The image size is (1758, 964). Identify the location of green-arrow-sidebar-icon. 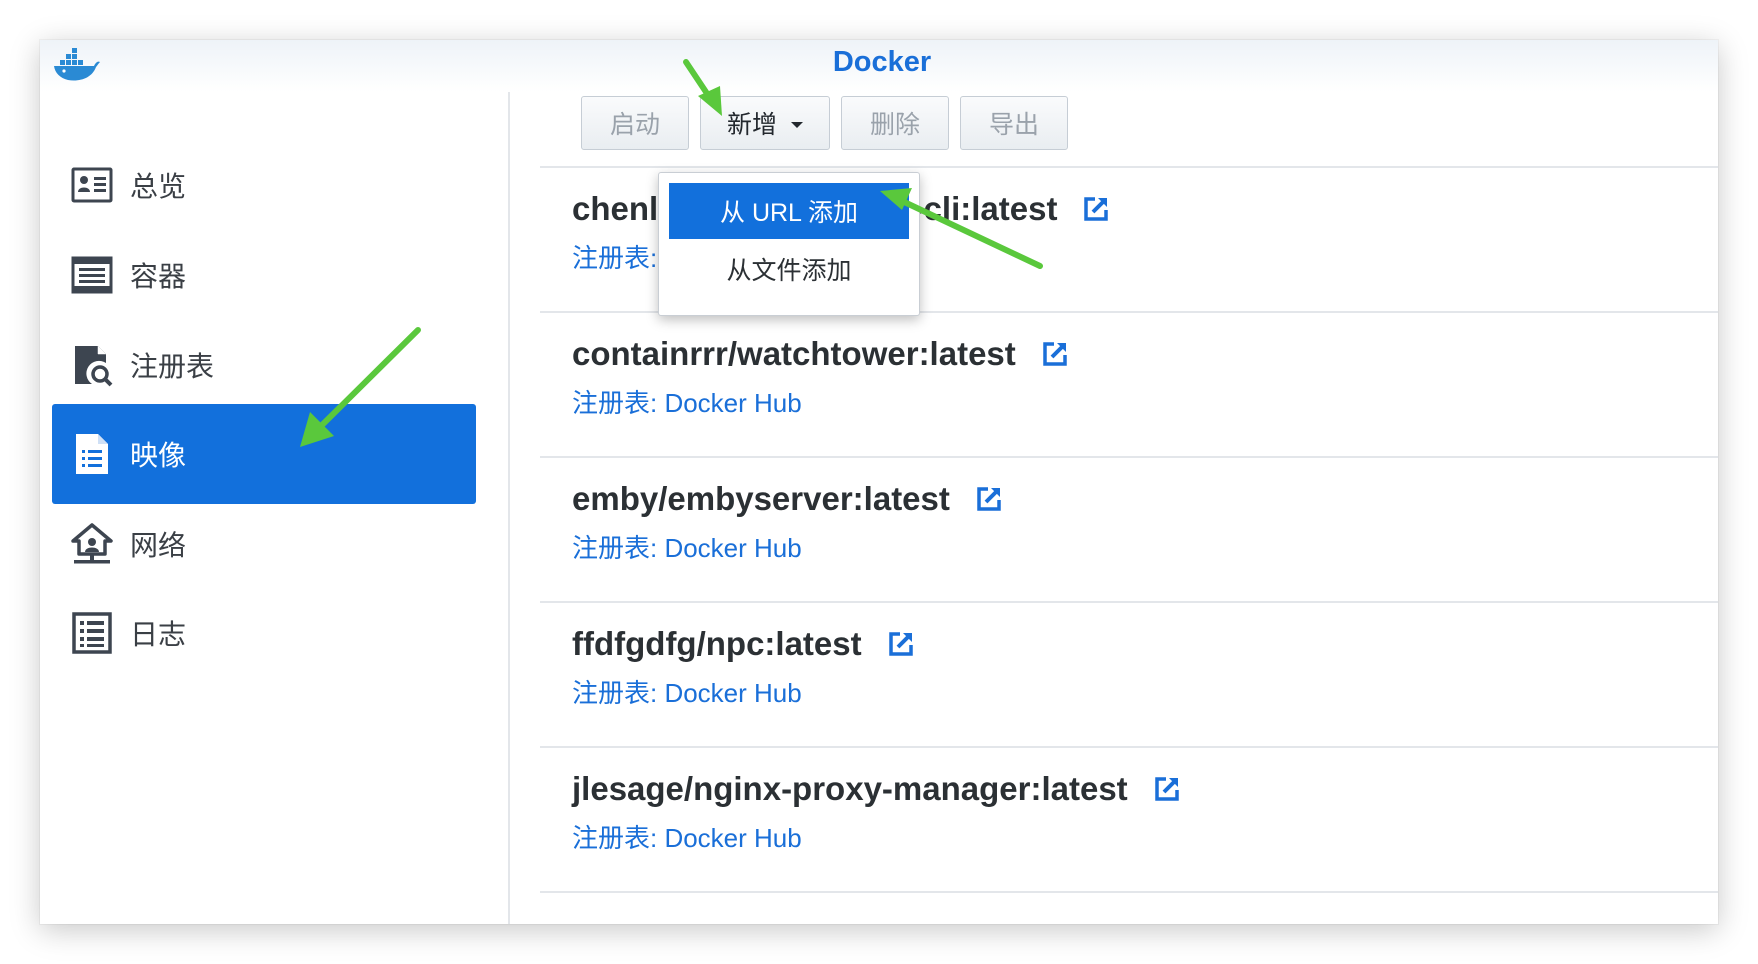
(360, 387).